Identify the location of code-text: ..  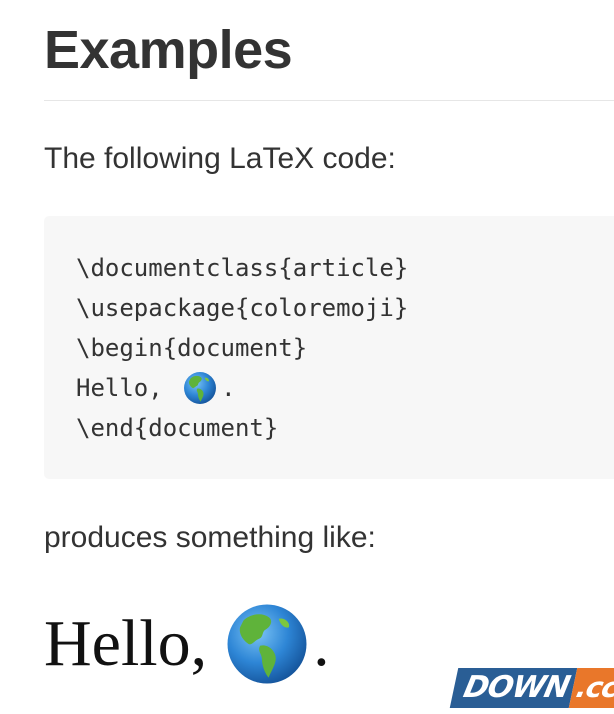
(228, 388).